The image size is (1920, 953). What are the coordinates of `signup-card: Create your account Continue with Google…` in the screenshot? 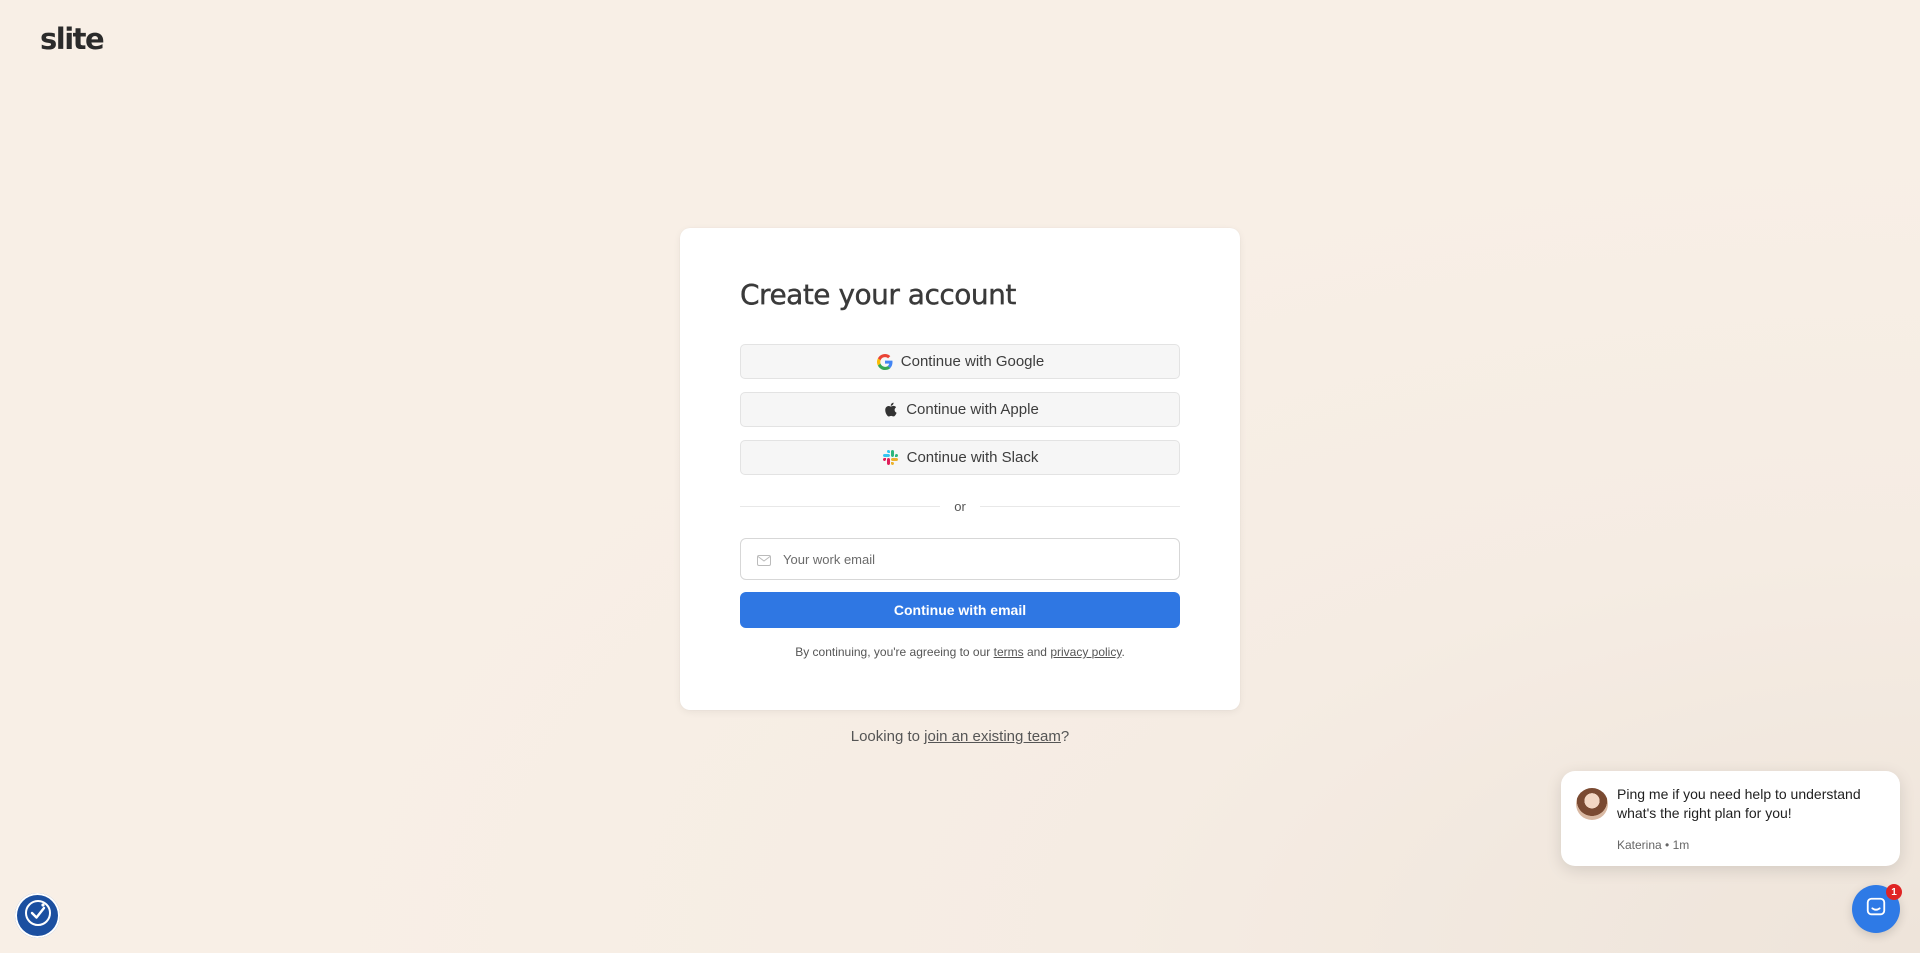 It's located at (960, 469).